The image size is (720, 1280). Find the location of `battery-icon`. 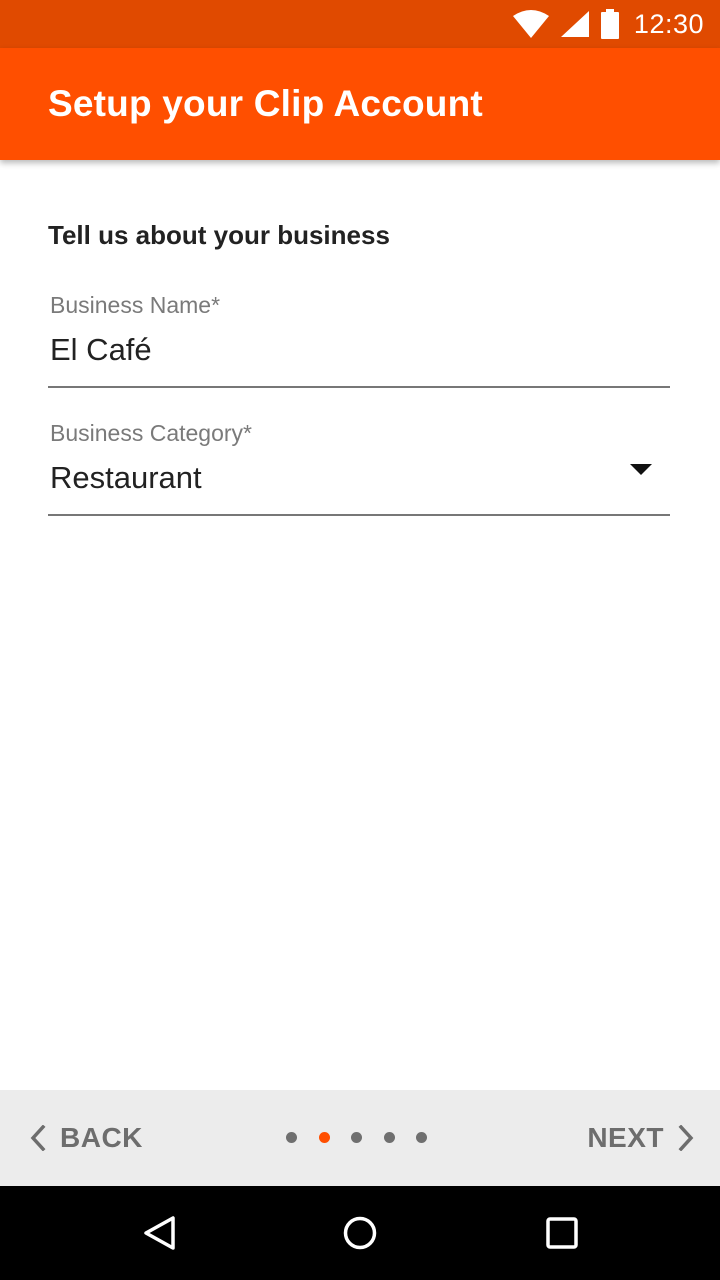

battery-icon is located at coordinates (610, 24).